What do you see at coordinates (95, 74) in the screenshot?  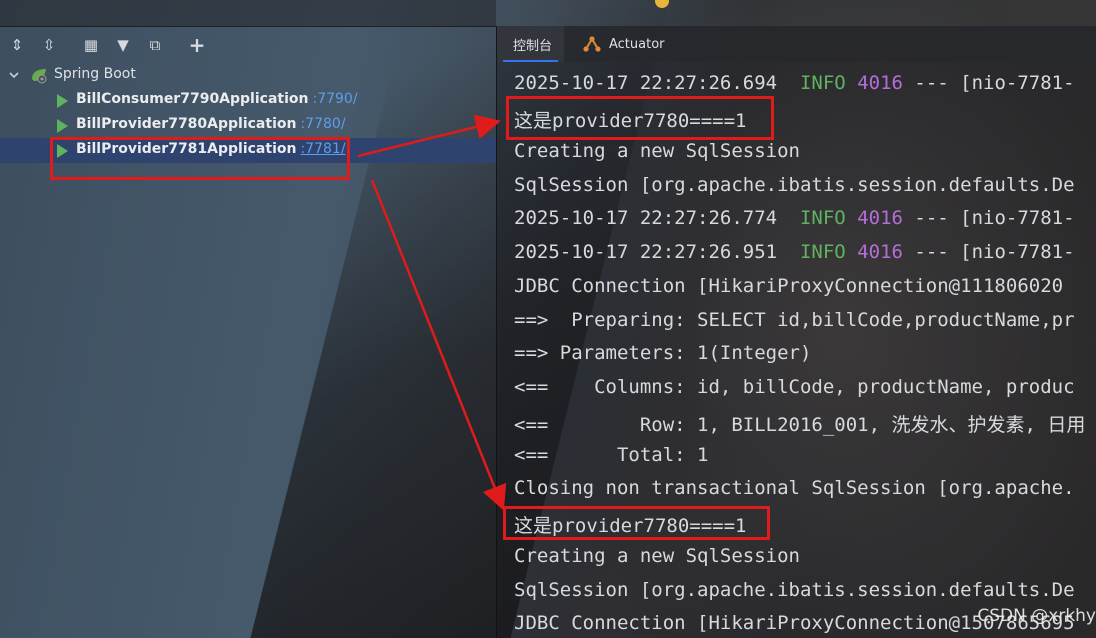 I see `tree-root-label: Spring Boot` at bounding box center [95, 74].